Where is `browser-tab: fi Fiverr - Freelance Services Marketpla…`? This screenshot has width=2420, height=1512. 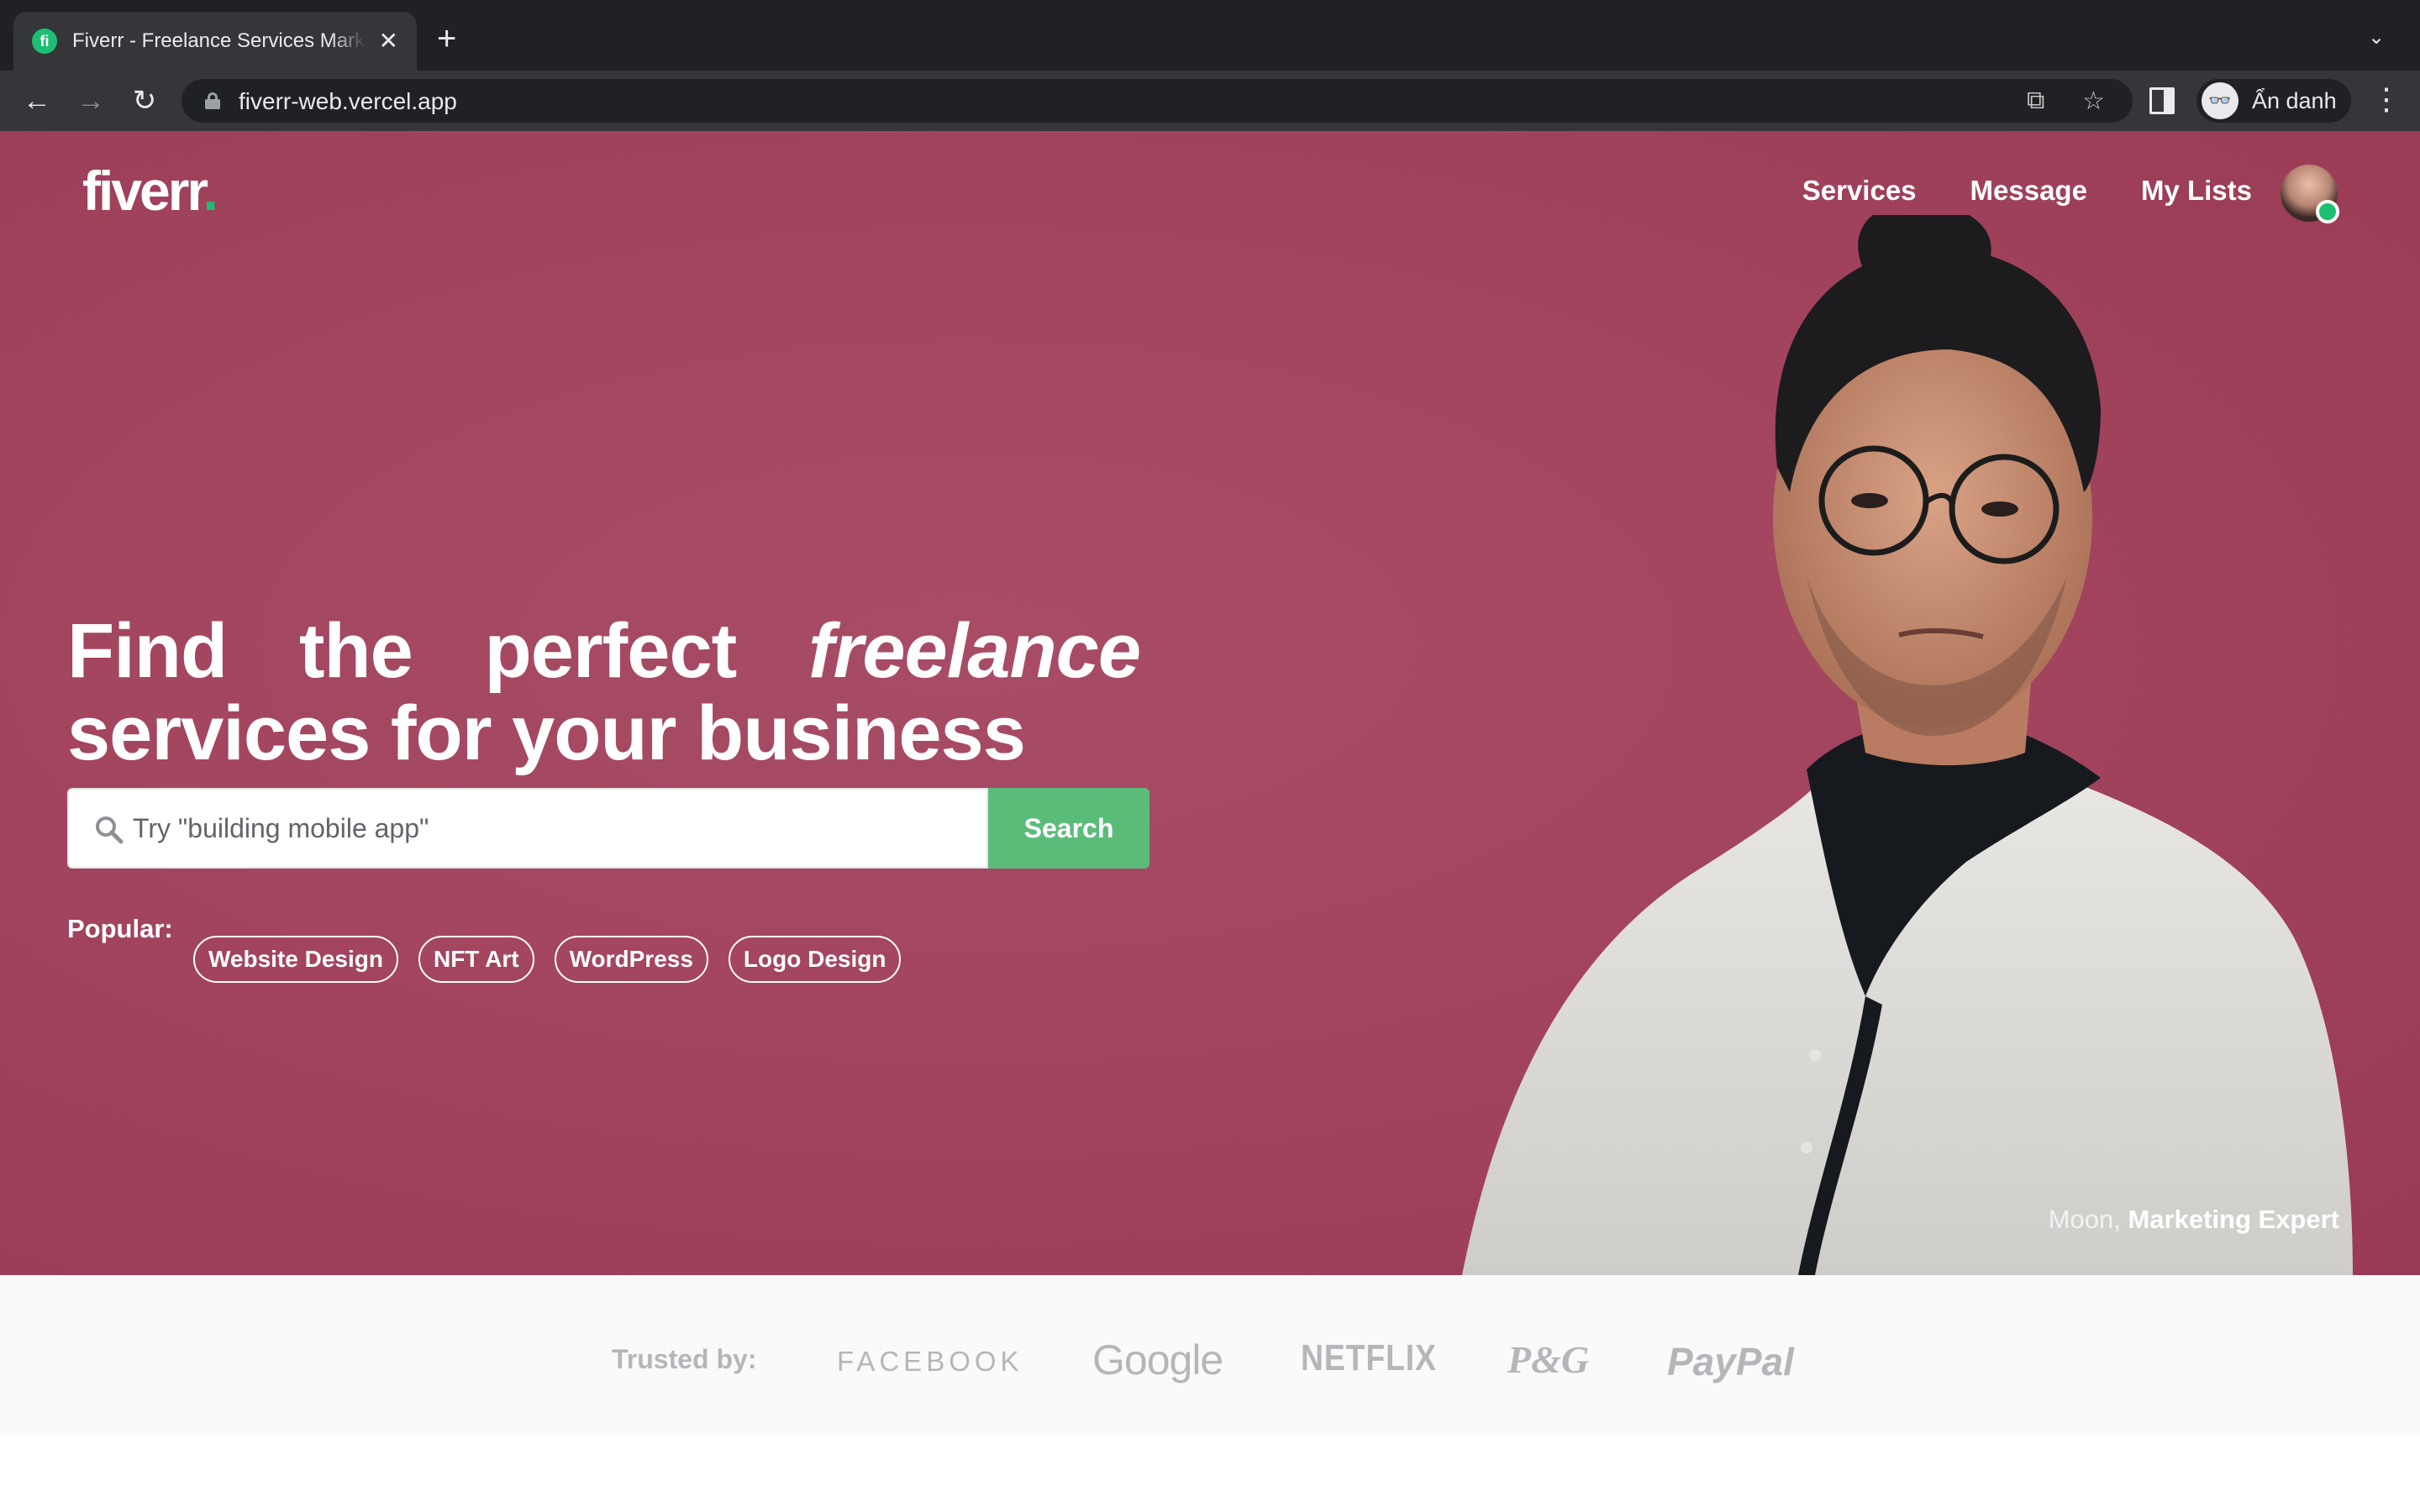
browser-tab: fi Fiverr - Freelance Services Marketpla… is located at coordinates (215, 41).